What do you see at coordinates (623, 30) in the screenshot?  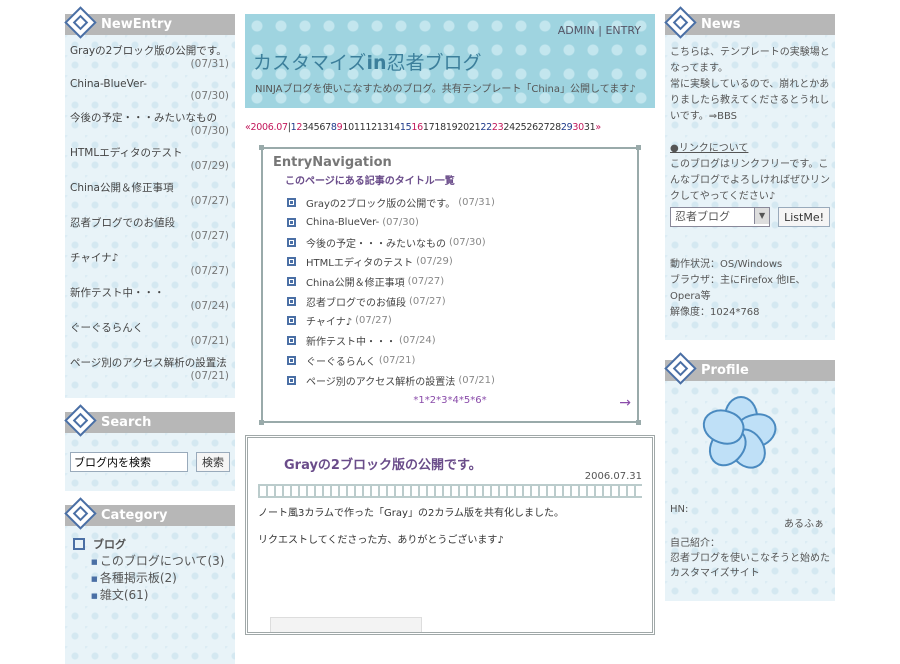 I see `entry-link: ENTRY` at bounding box center [623, 30].